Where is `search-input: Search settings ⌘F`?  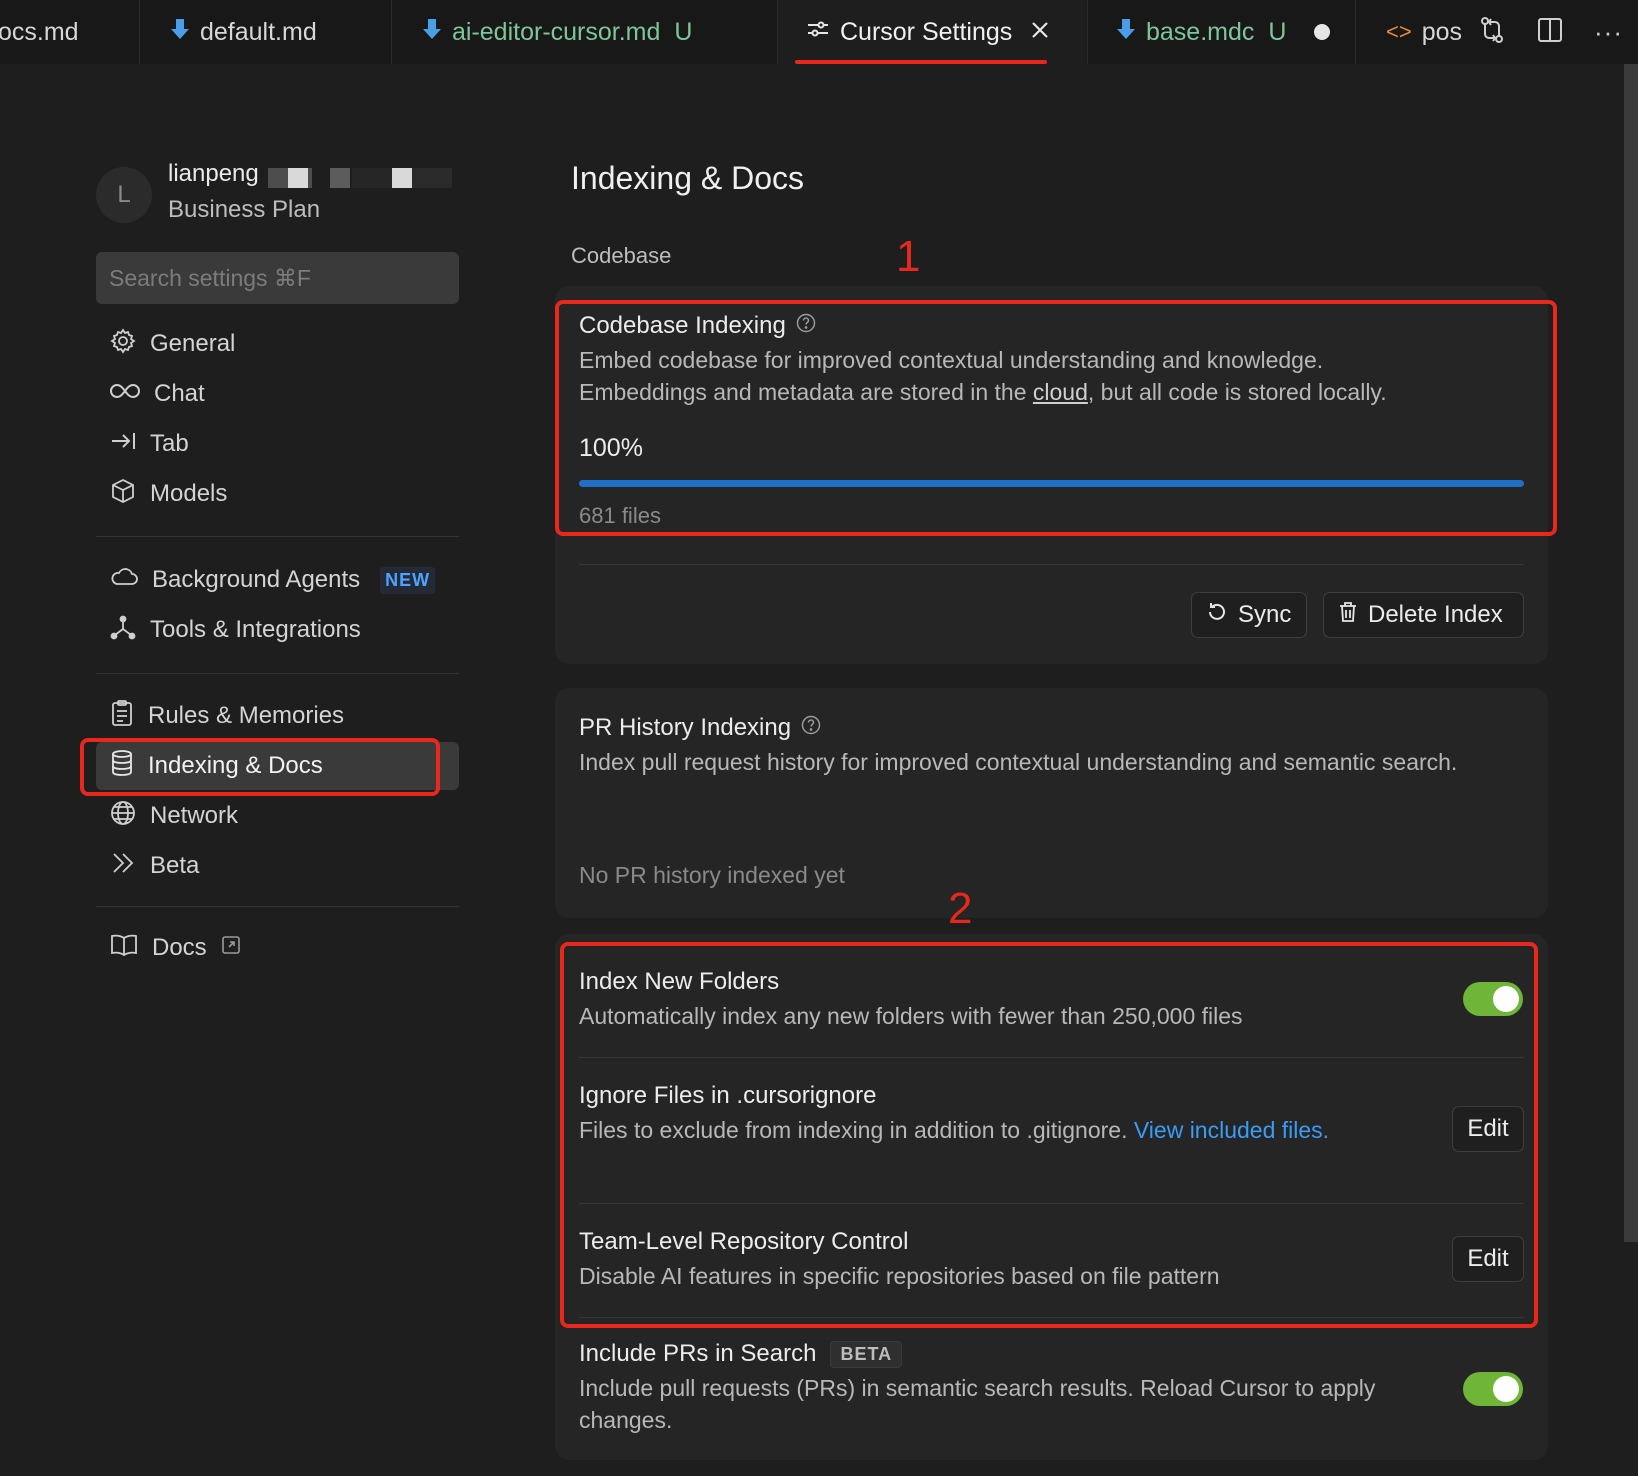
search-input: Search settings ⌘F is located at coordinates (277, 278).